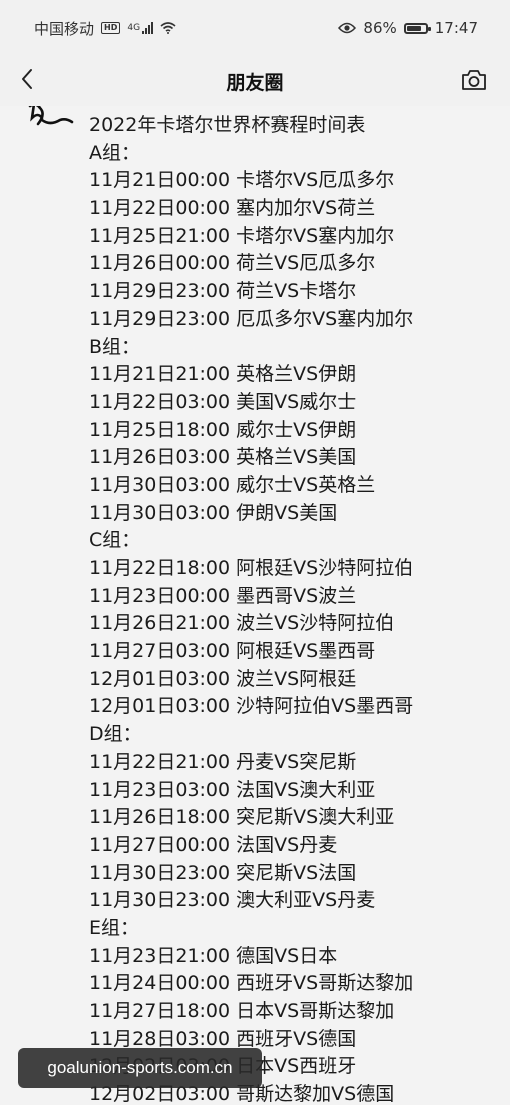 The height and width of the screenshot is (1105, 510). What do you see at coordinates (51, 116) in the screenshot?
I see `avatar-doodle` at bounding box center [51, 116].